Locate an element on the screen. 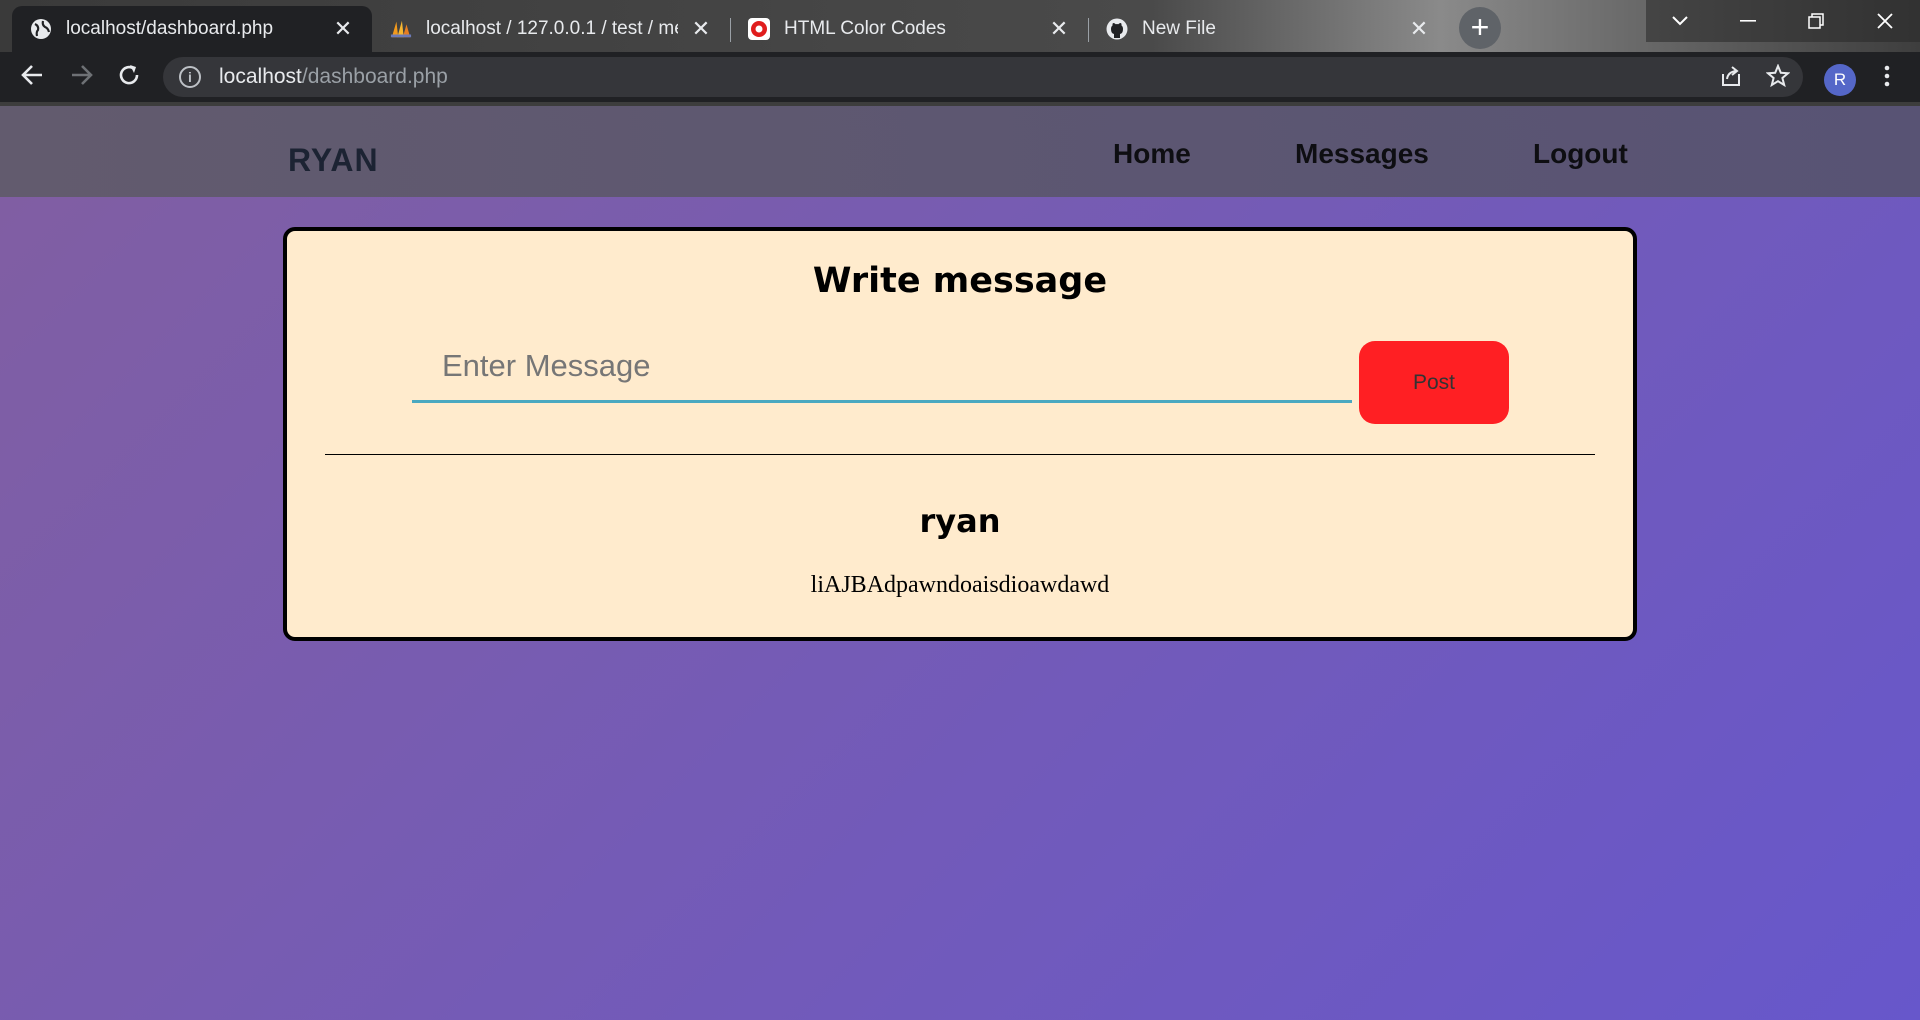 This screenshot has height=1020, width=1920. minimize-icon is located at coordinates (1748, 21).